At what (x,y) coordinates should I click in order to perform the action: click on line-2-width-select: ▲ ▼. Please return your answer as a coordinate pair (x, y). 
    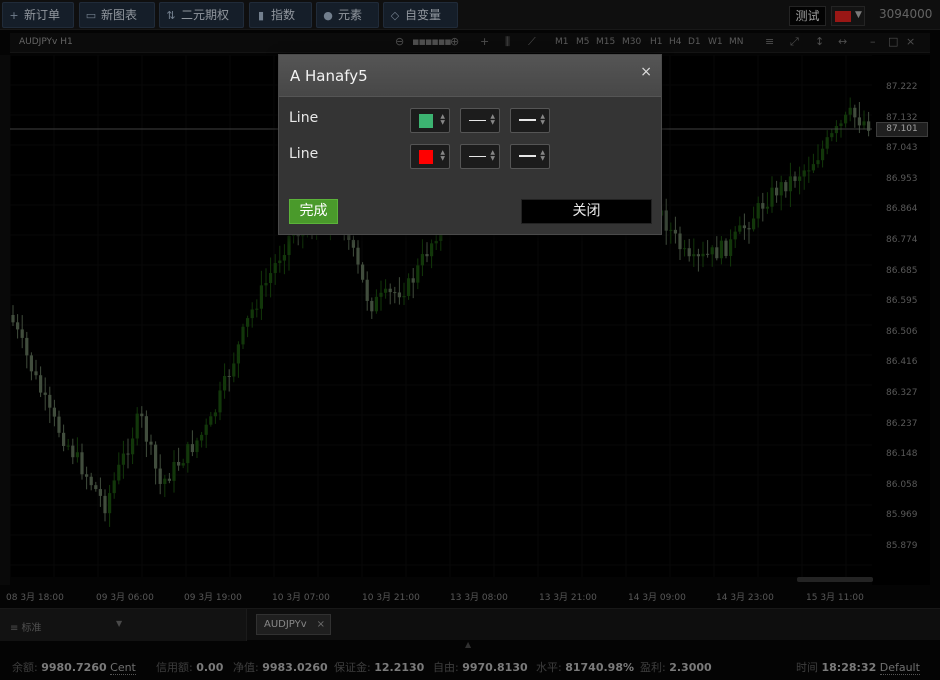
    Looking at the image, I should click on (530, 156).